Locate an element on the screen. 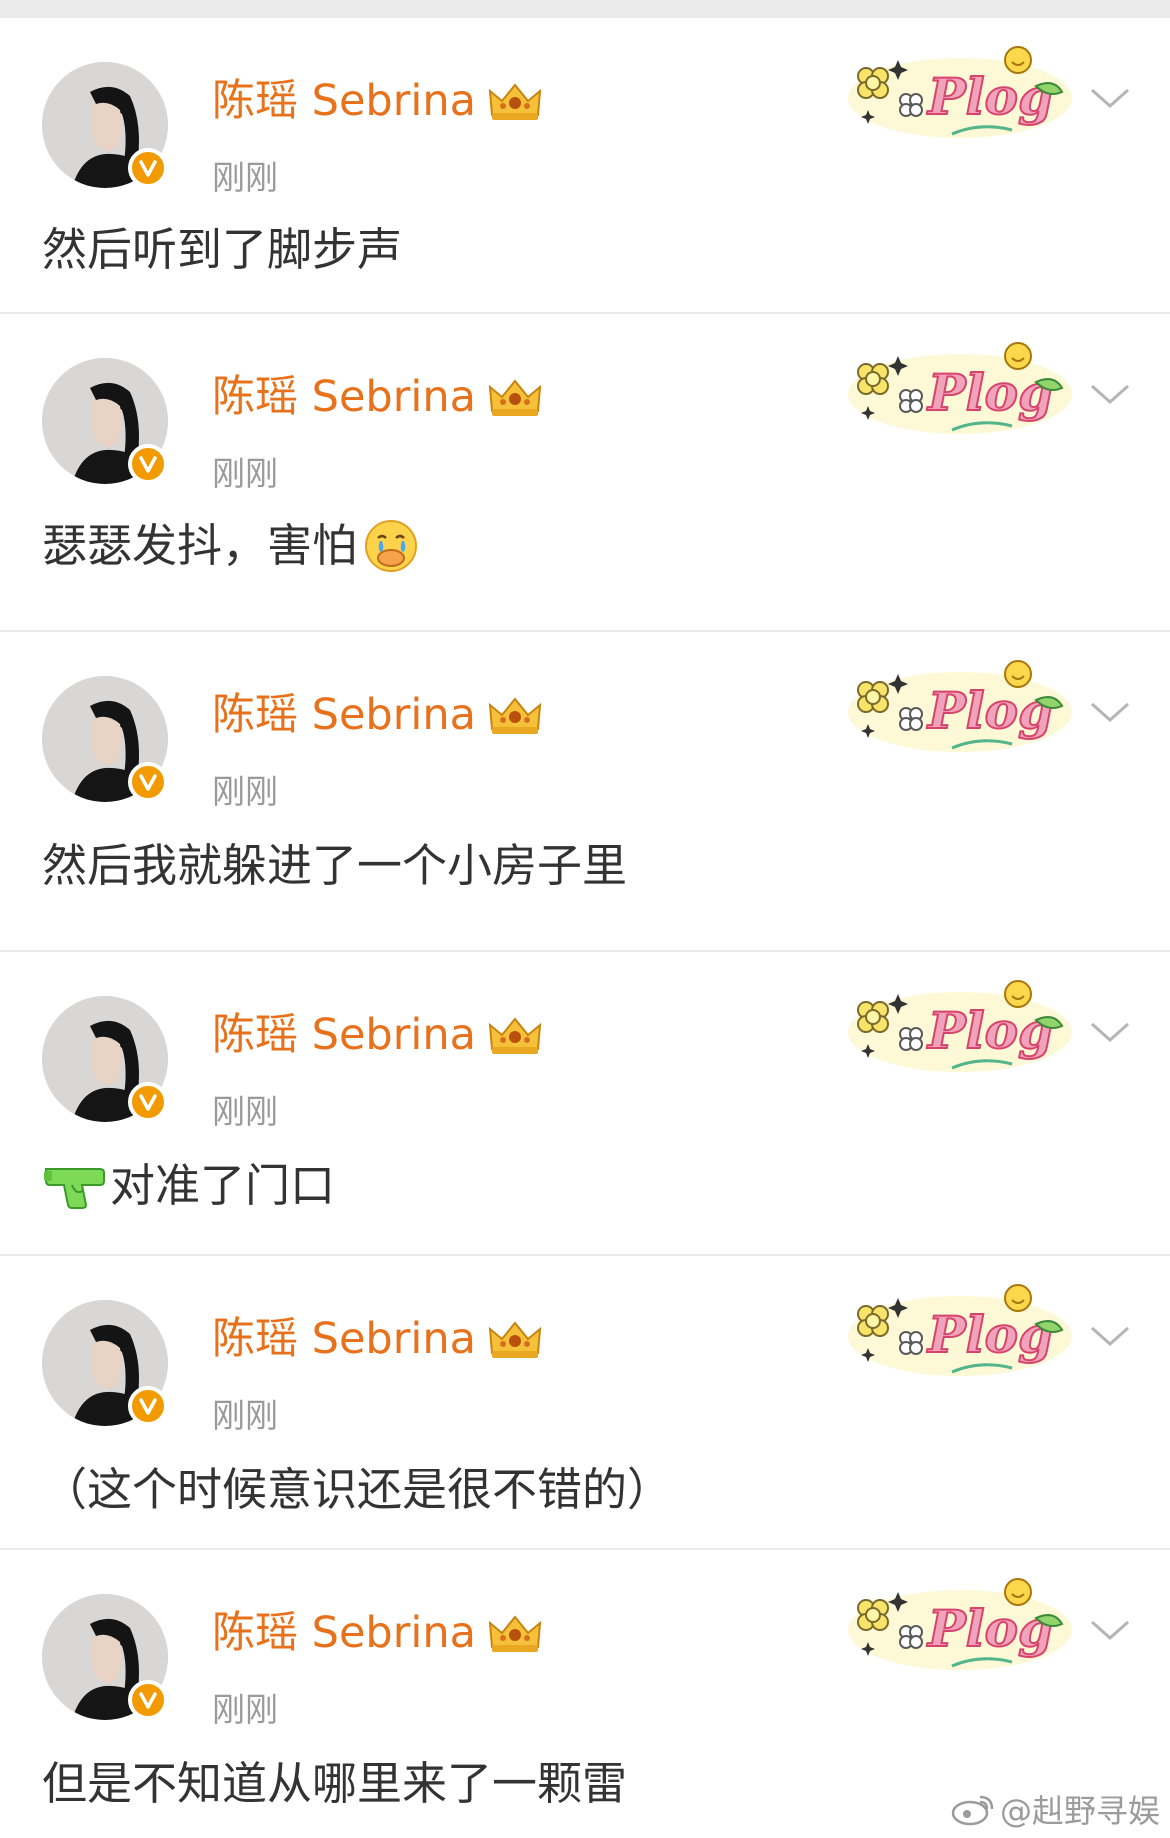 The image size is (1170, 1838). post-text: 瑟瑟发抖，害怕 is located at coordinates (230, 546).